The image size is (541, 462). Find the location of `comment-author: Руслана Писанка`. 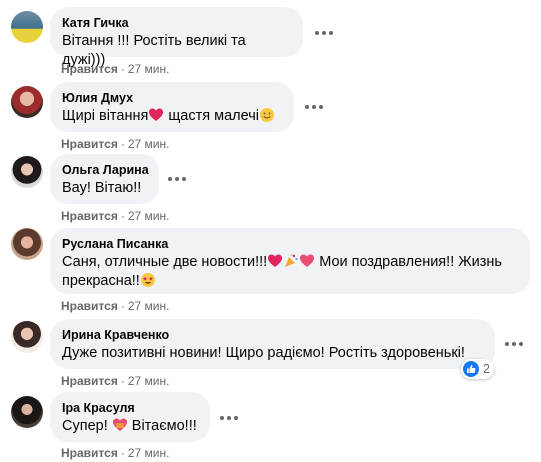

comment-author: Руслана Писанка is located at coordinates (290, 244).